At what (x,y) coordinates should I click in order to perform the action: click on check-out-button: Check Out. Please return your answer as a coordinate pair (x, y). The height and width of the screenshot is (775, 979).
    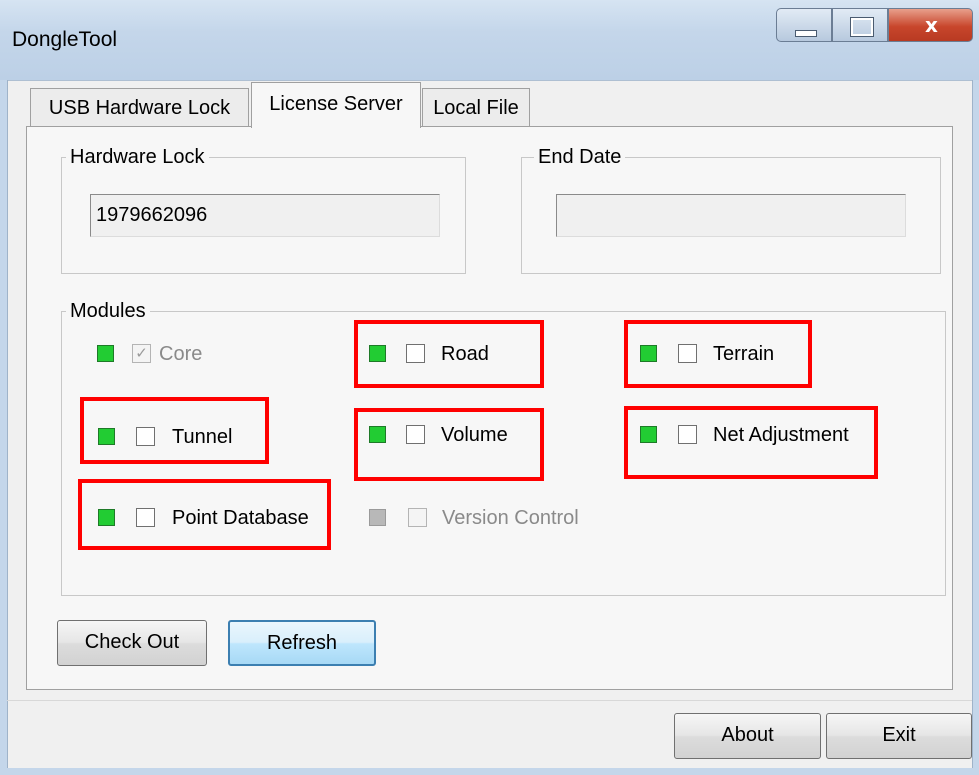
    Looking at the image, I should click on (132, 643).